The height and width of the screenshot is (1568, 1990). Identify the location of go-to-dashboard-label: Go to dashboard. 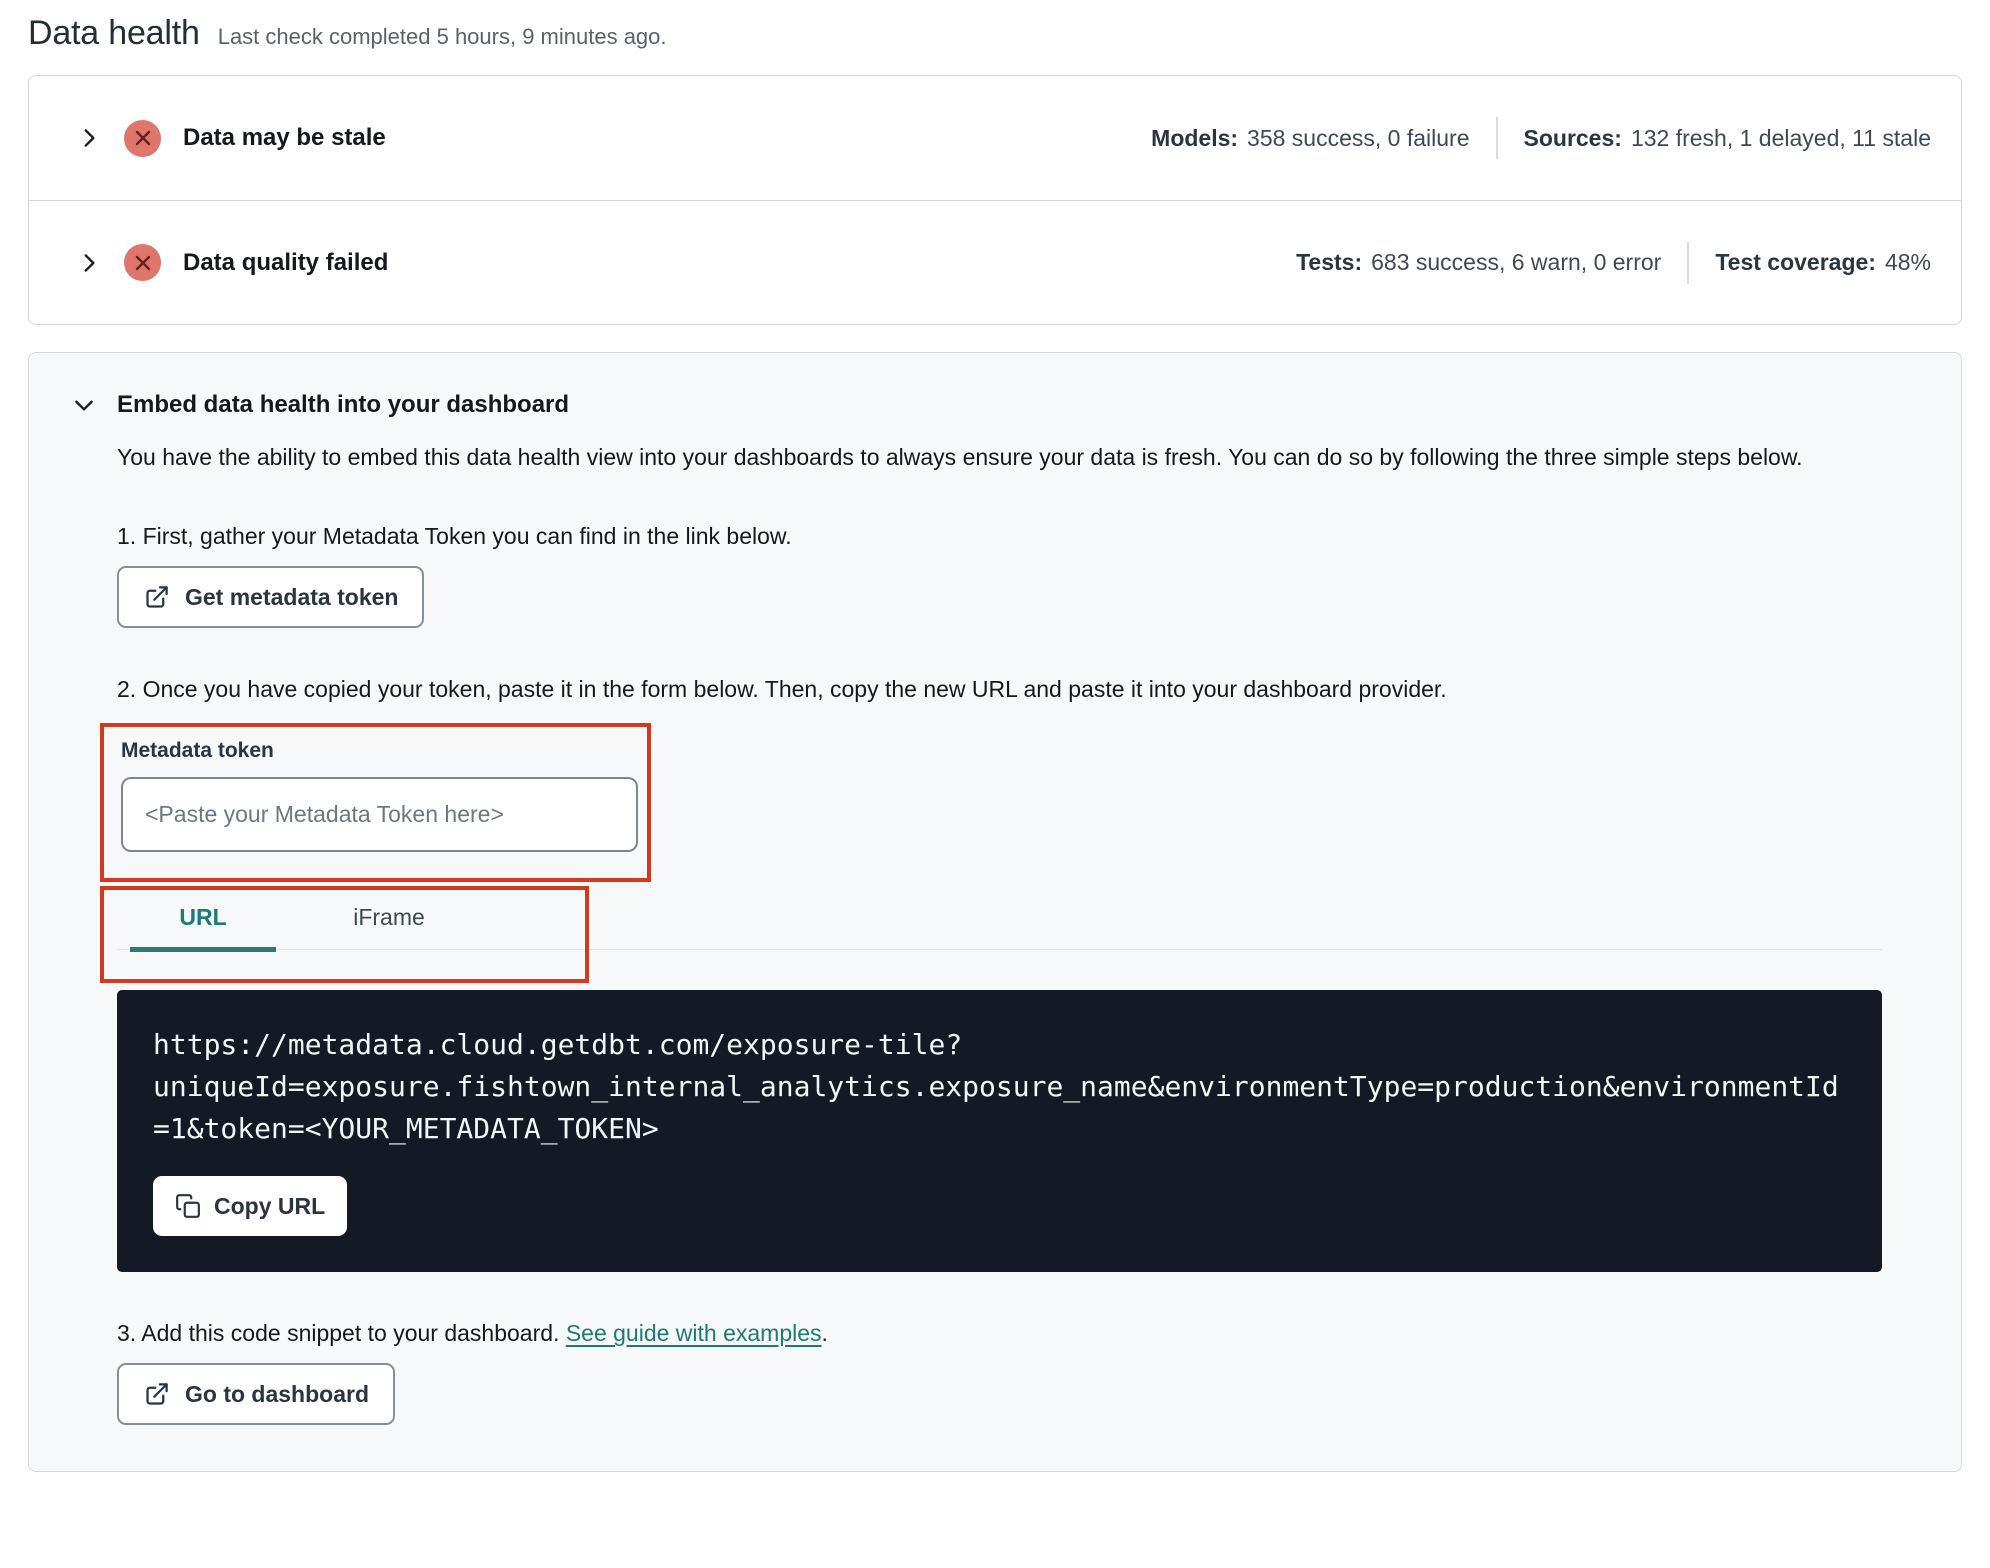
(277, 1393).